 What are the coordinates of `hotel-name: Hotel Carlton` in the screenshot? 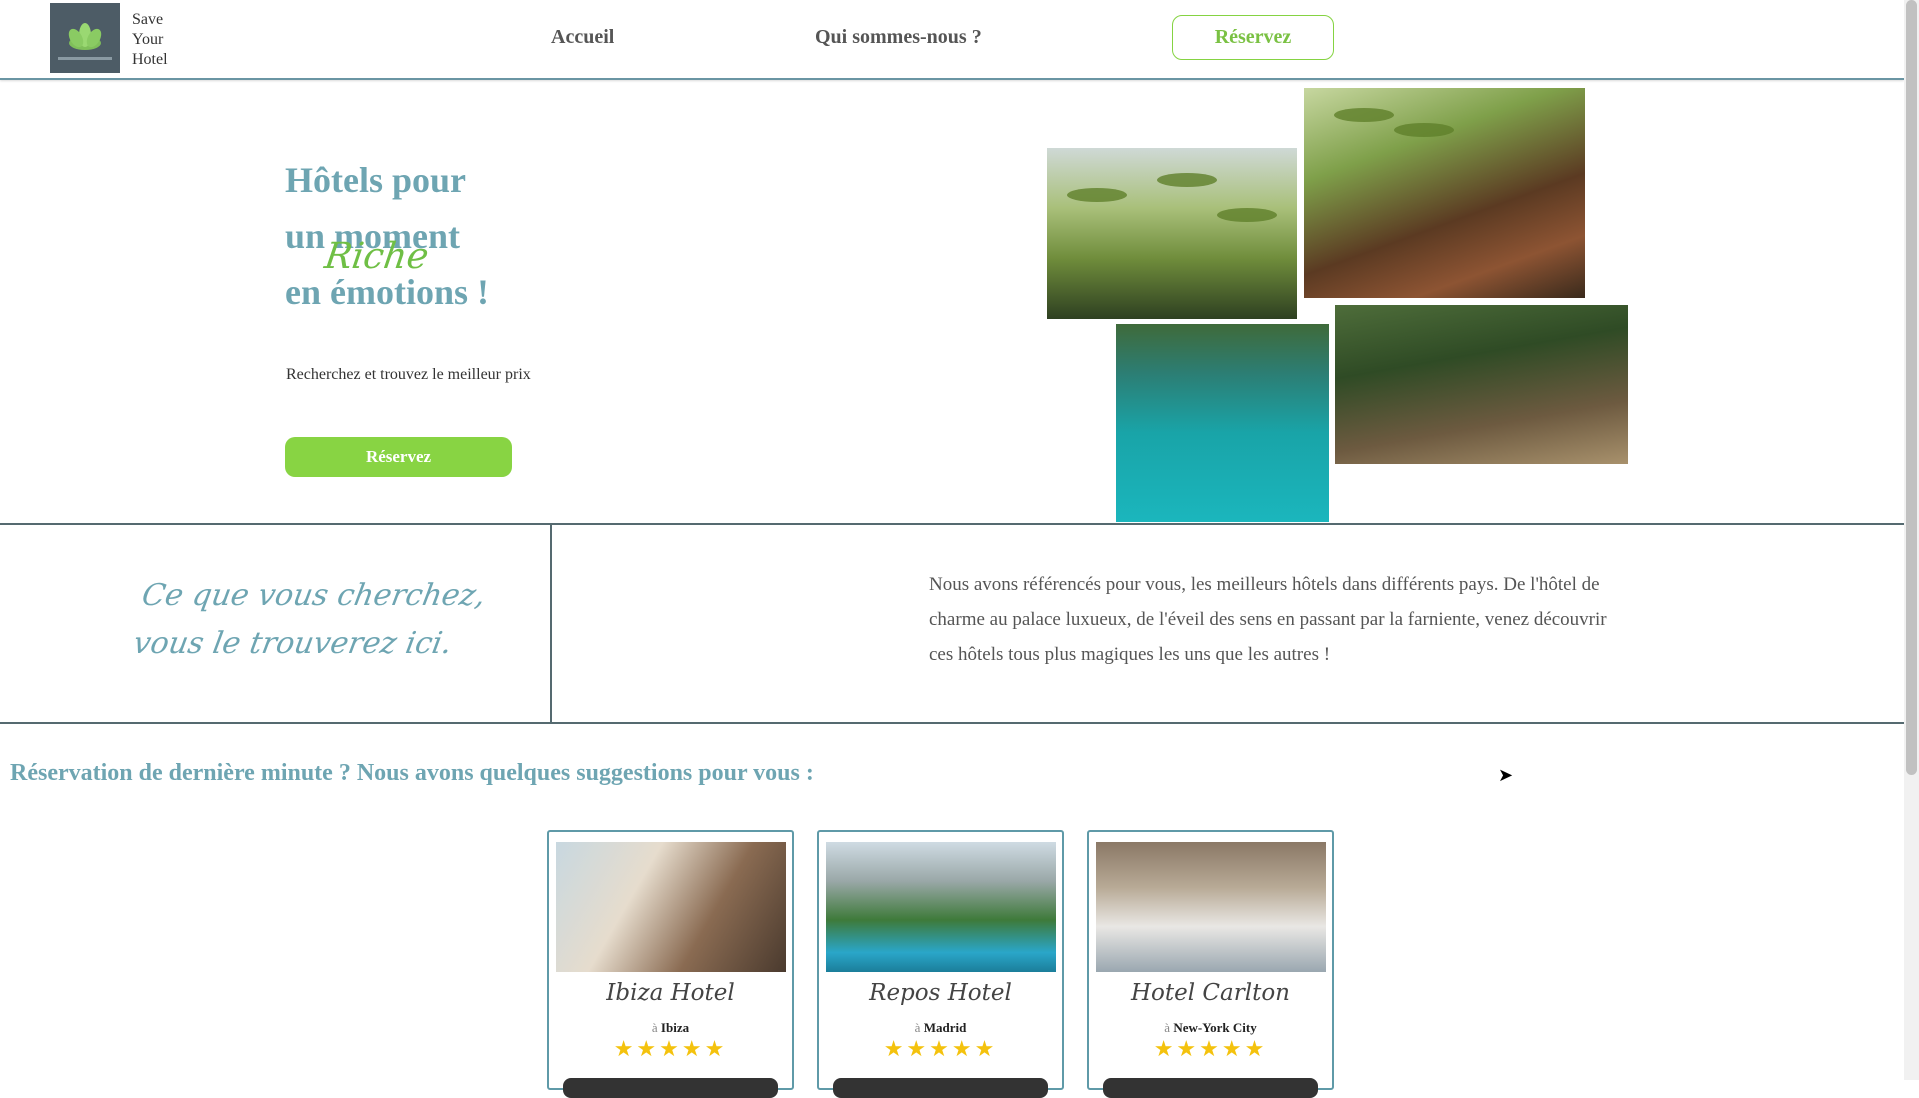 It's located at (1210, 993).